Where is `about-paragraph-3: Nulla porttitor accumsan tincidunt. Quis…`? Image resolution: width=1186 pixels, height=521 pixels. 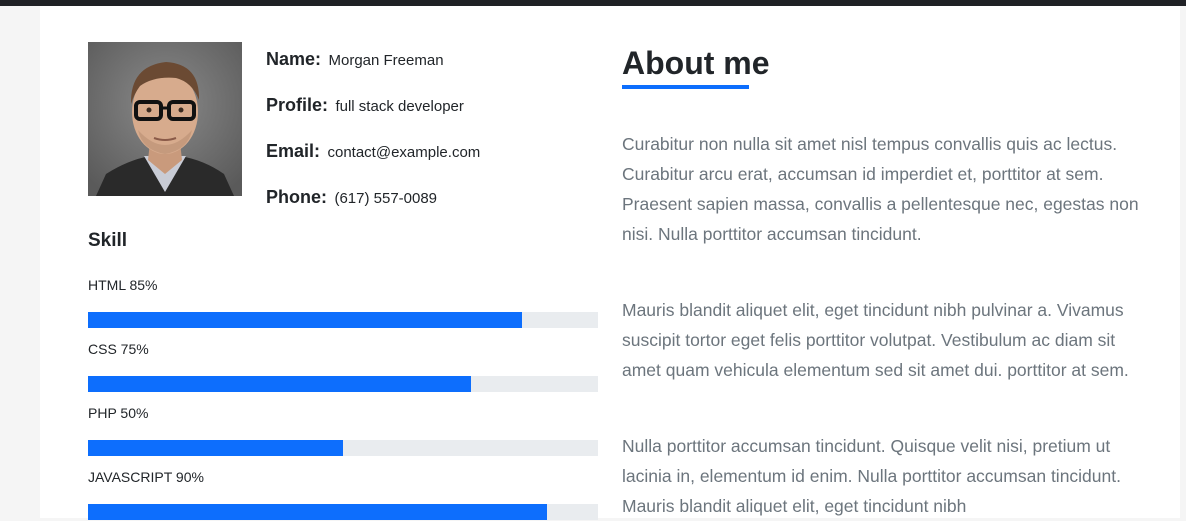
about-paragraph-3: Nulla porttitor accumsan tincidunt. Quis… is located at coordinates (871, 476).